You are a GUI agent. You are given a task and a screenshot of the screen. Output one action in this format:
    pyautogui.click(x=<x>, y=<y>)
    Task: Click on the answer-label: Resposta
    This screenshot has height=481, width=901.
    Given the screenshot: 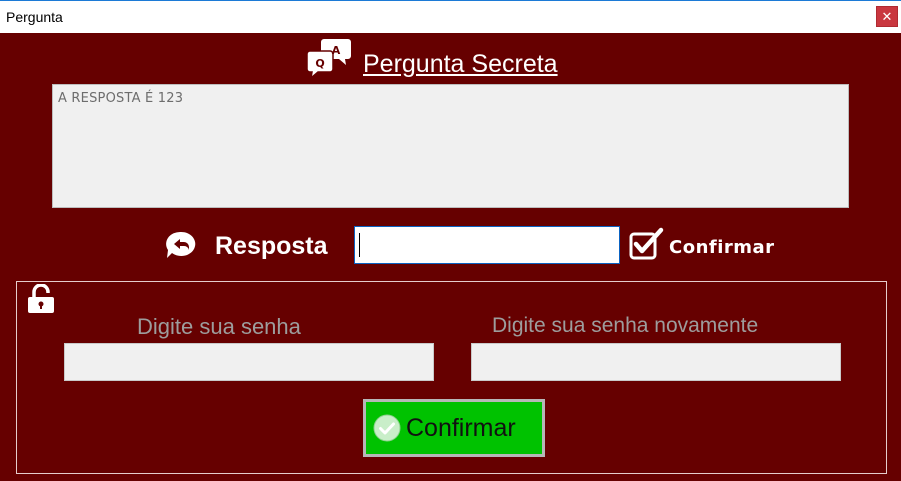 What is the action you would take?
    pyautogui.click(x=271, y=246)
    